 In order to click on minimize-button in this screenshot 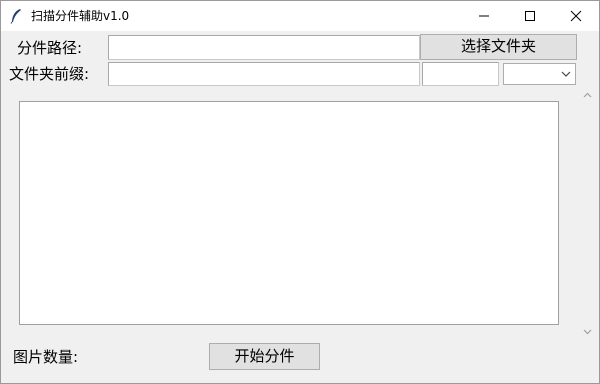, I will do `click(484, 16)`.